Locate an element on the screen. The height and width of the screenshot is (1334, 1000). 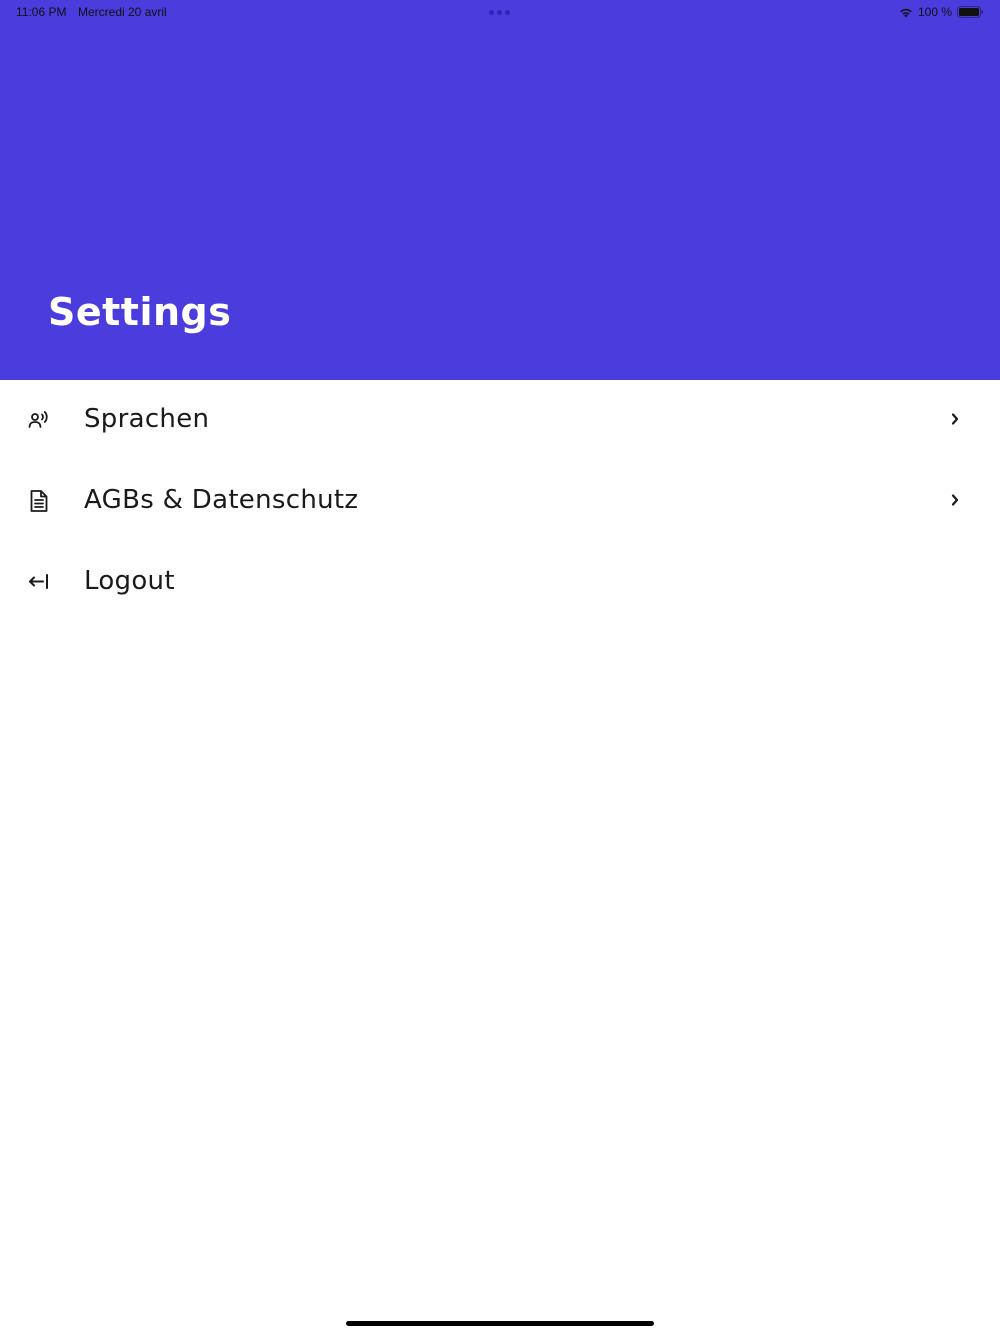
settings-item-label: AGBs & Datenschutz is located at coordinates (221, 500).